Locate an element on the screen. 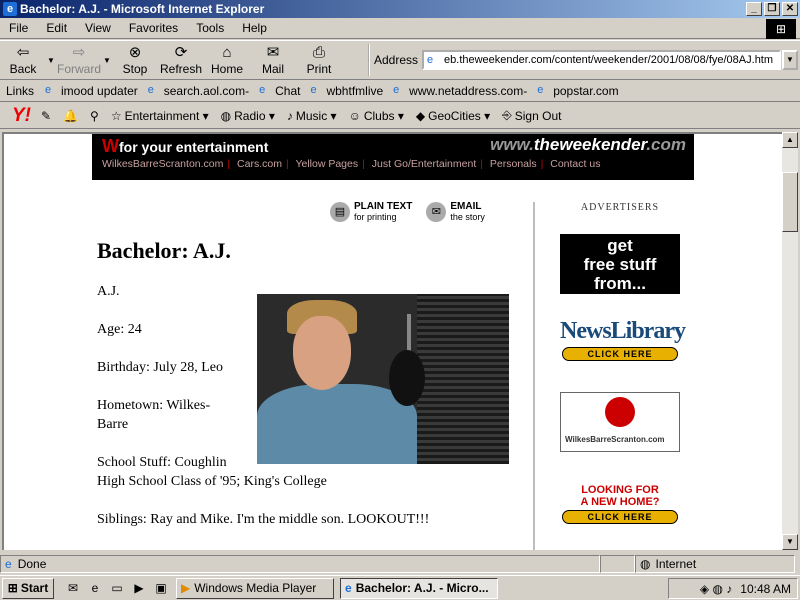 The image size is (800, 600). newslibrary-ad: NewsLibrary CLICK HERE is located at coordinates (623, 345).